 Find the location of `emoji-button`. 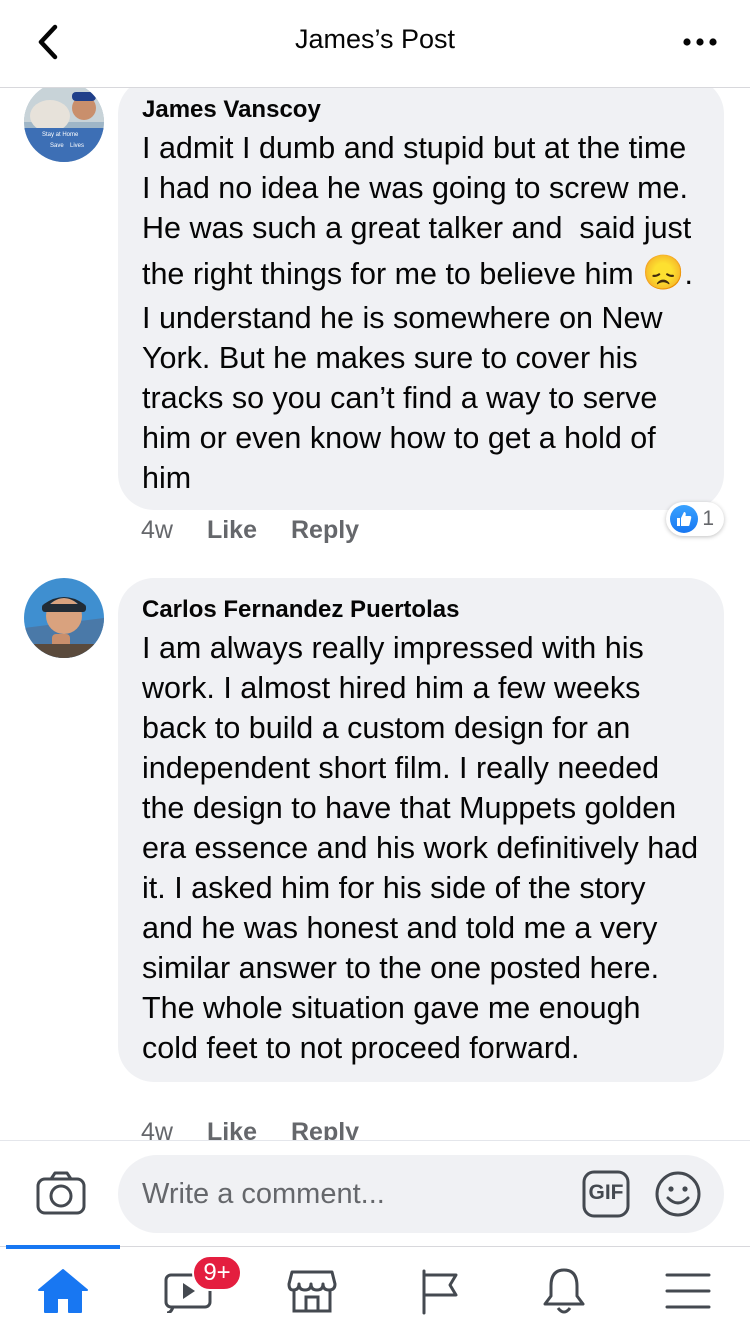

emoji-button is located at coordinates (678, 1194).